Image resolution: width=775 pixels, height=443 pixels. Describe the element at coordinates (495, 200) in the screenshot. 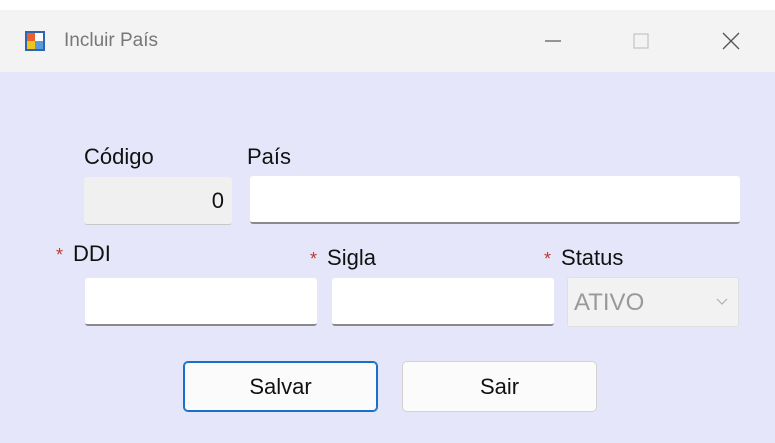

I see `pais-input` at that location.